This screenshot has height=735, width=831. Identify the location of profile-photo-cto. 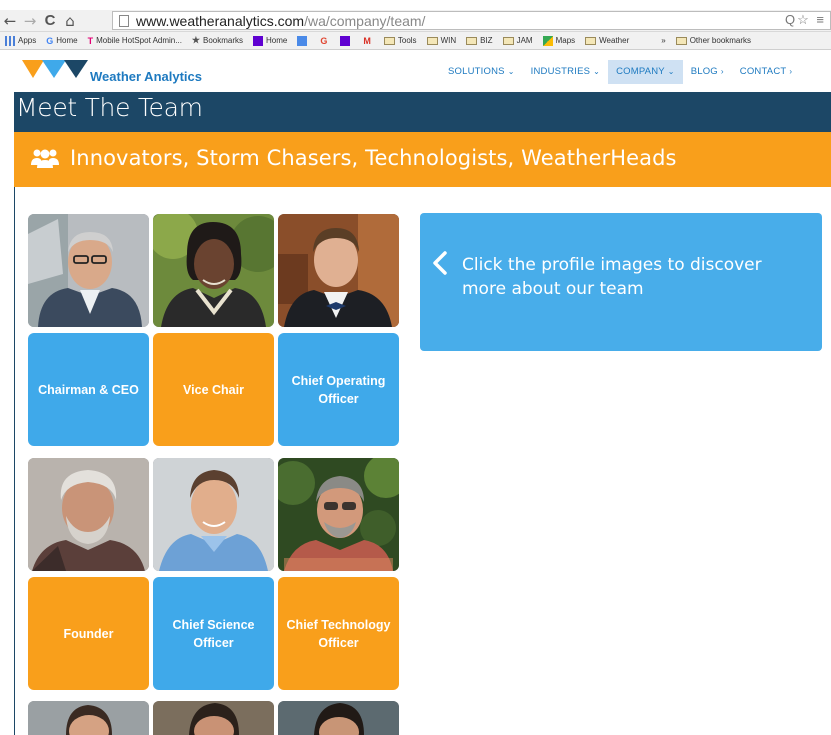
(338, 514).